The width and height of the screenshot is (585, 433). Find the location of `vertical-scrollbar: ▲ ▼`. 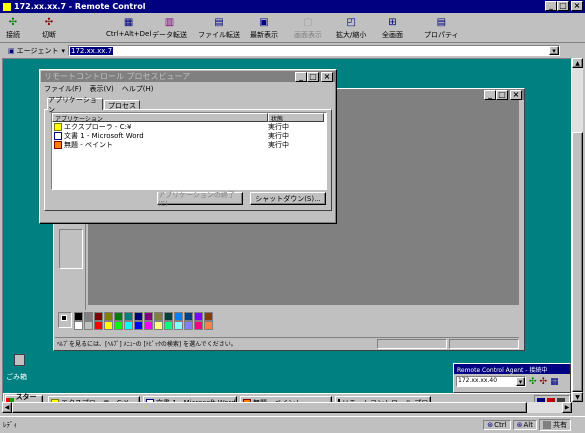

vertical-scrollbar: ▲ ▼ is located at coordinates (577, 230).